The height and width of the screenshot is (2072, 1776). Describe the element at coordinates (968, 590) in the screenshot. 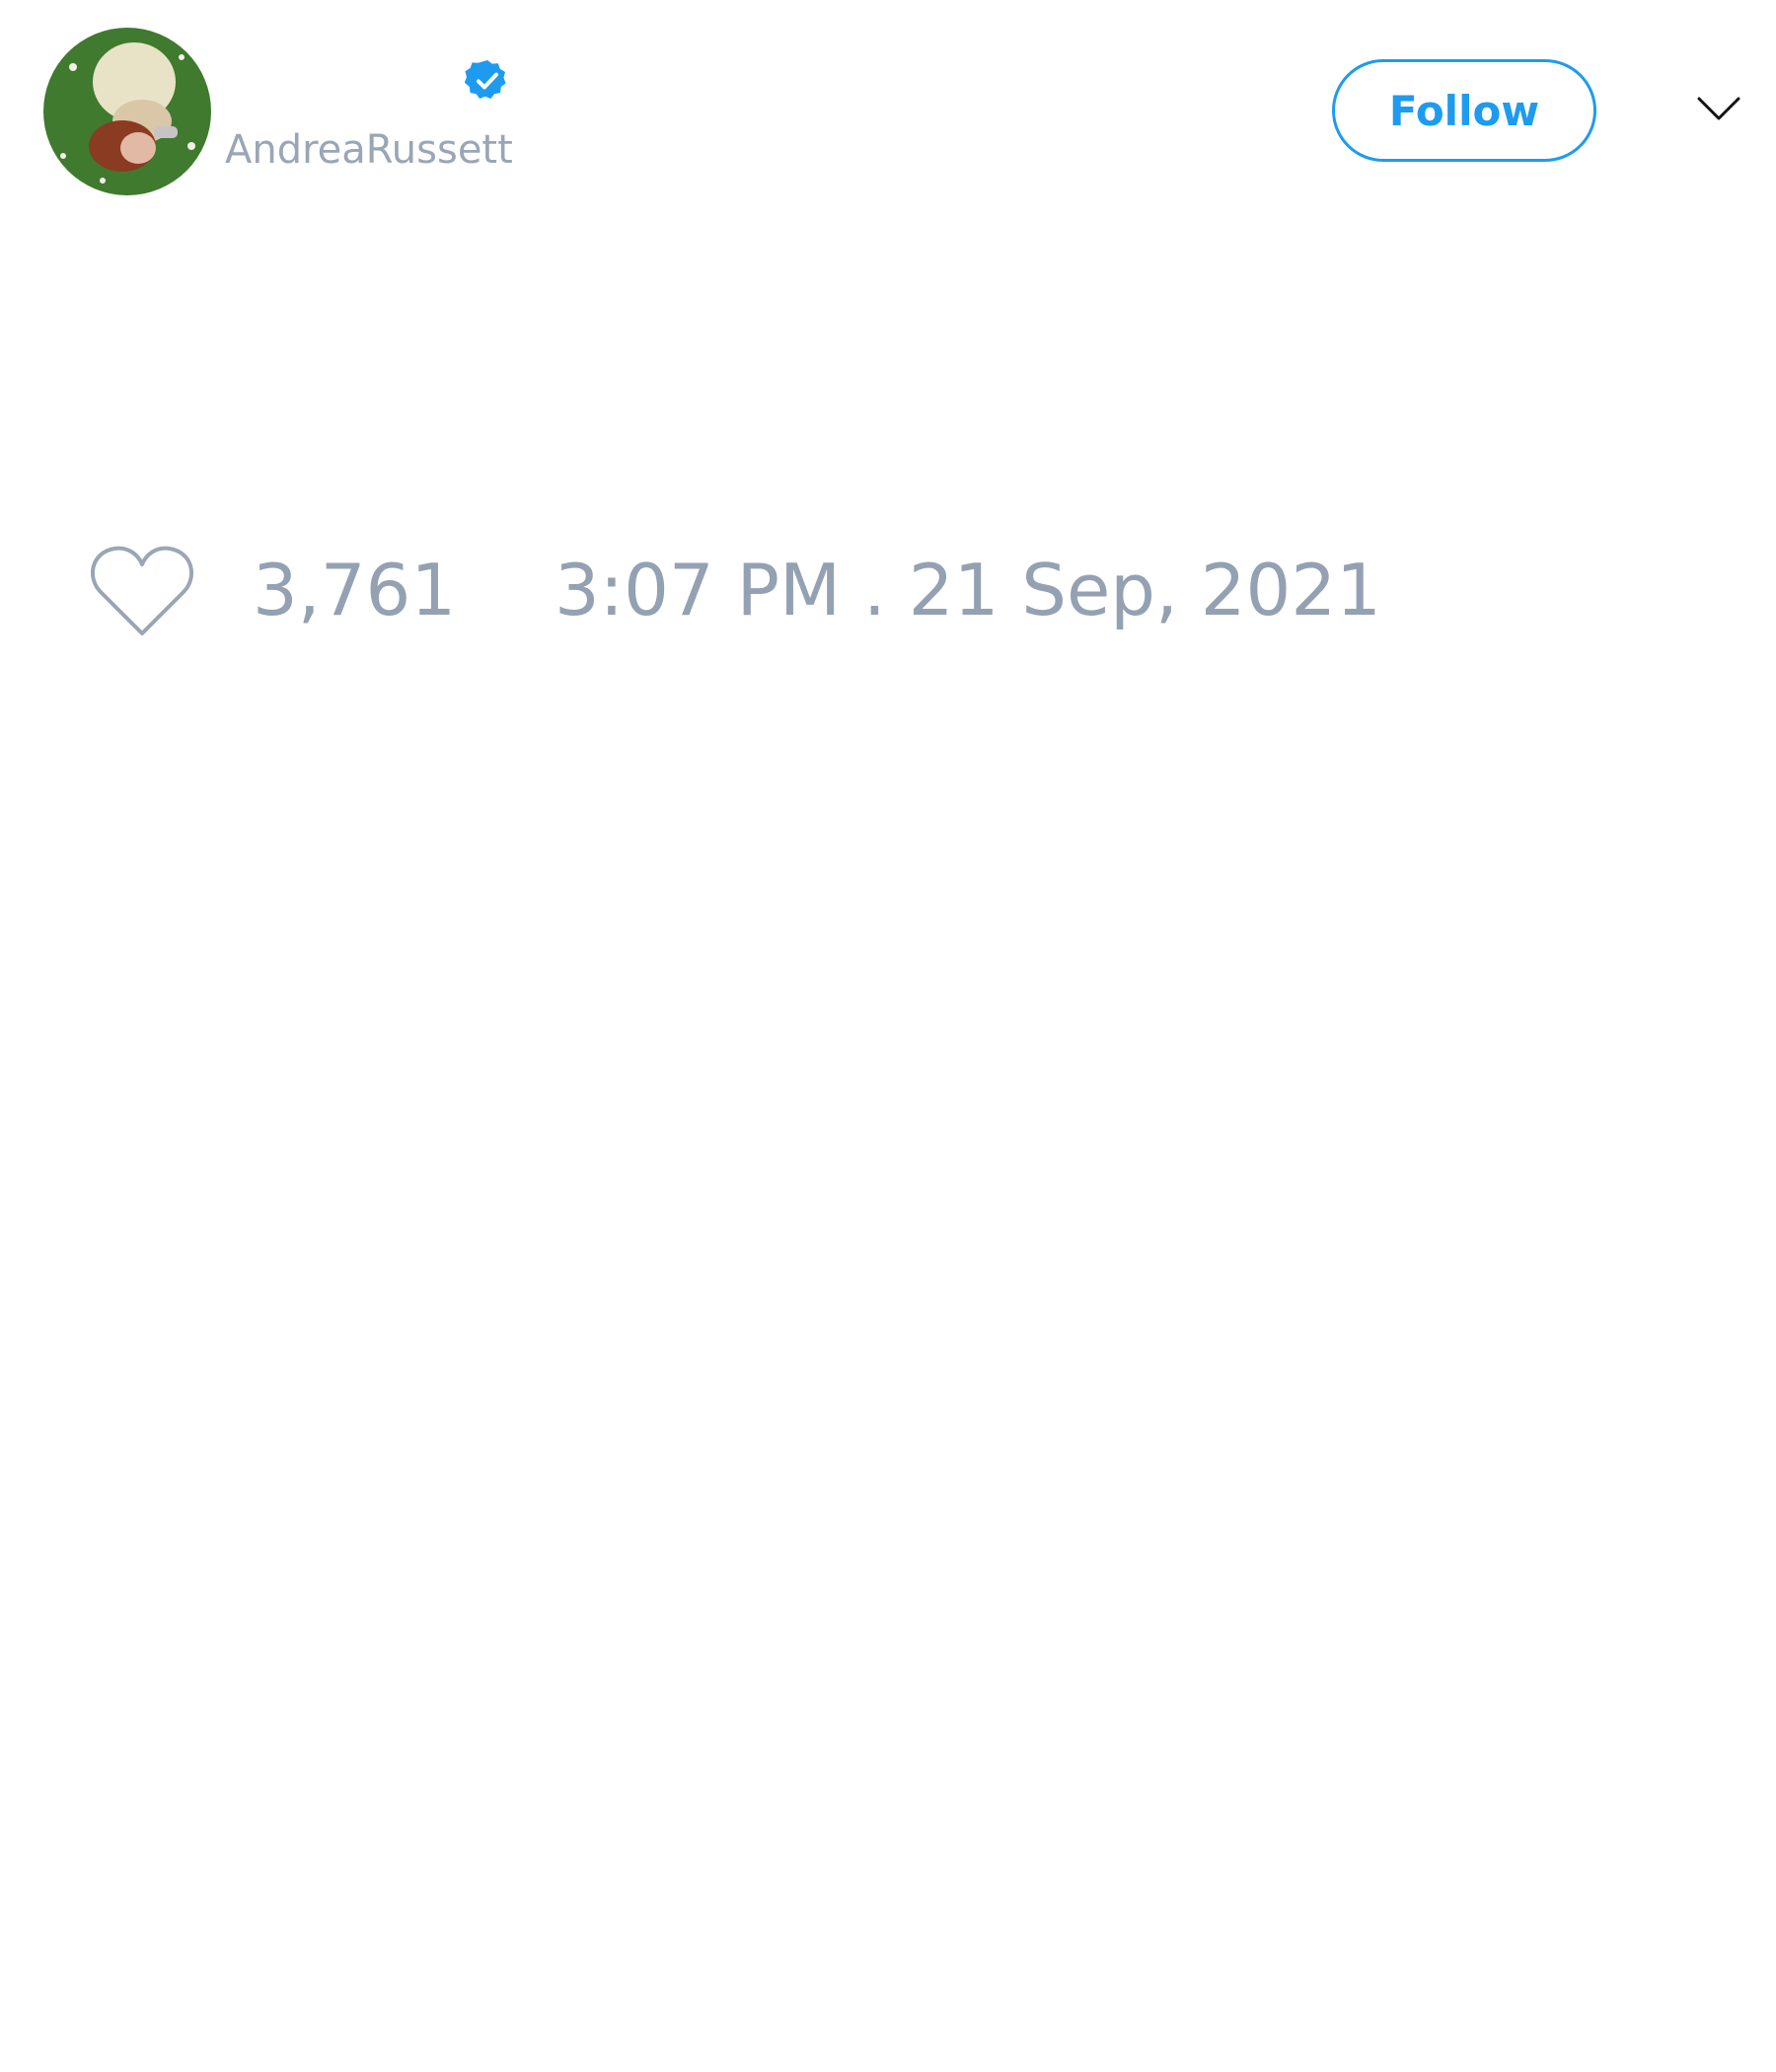

I see `tweet-timestamp: 3:07 PM . 21 Sep, 2021` at that location.